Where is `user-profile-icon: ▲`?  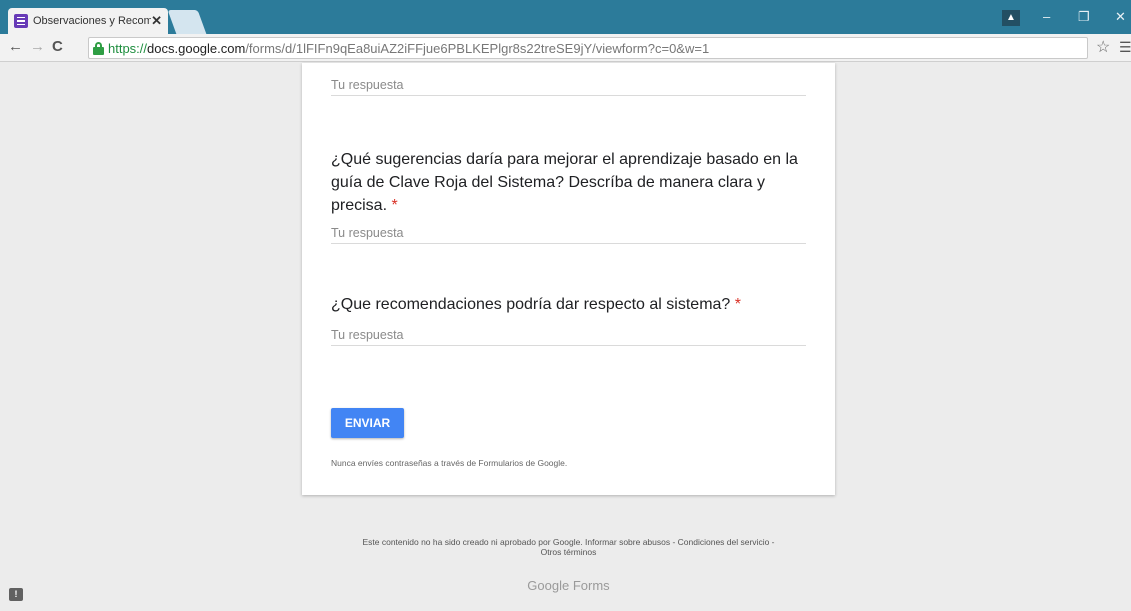
user-profile-icon: ▲ is located at coordinates (1011, 18).